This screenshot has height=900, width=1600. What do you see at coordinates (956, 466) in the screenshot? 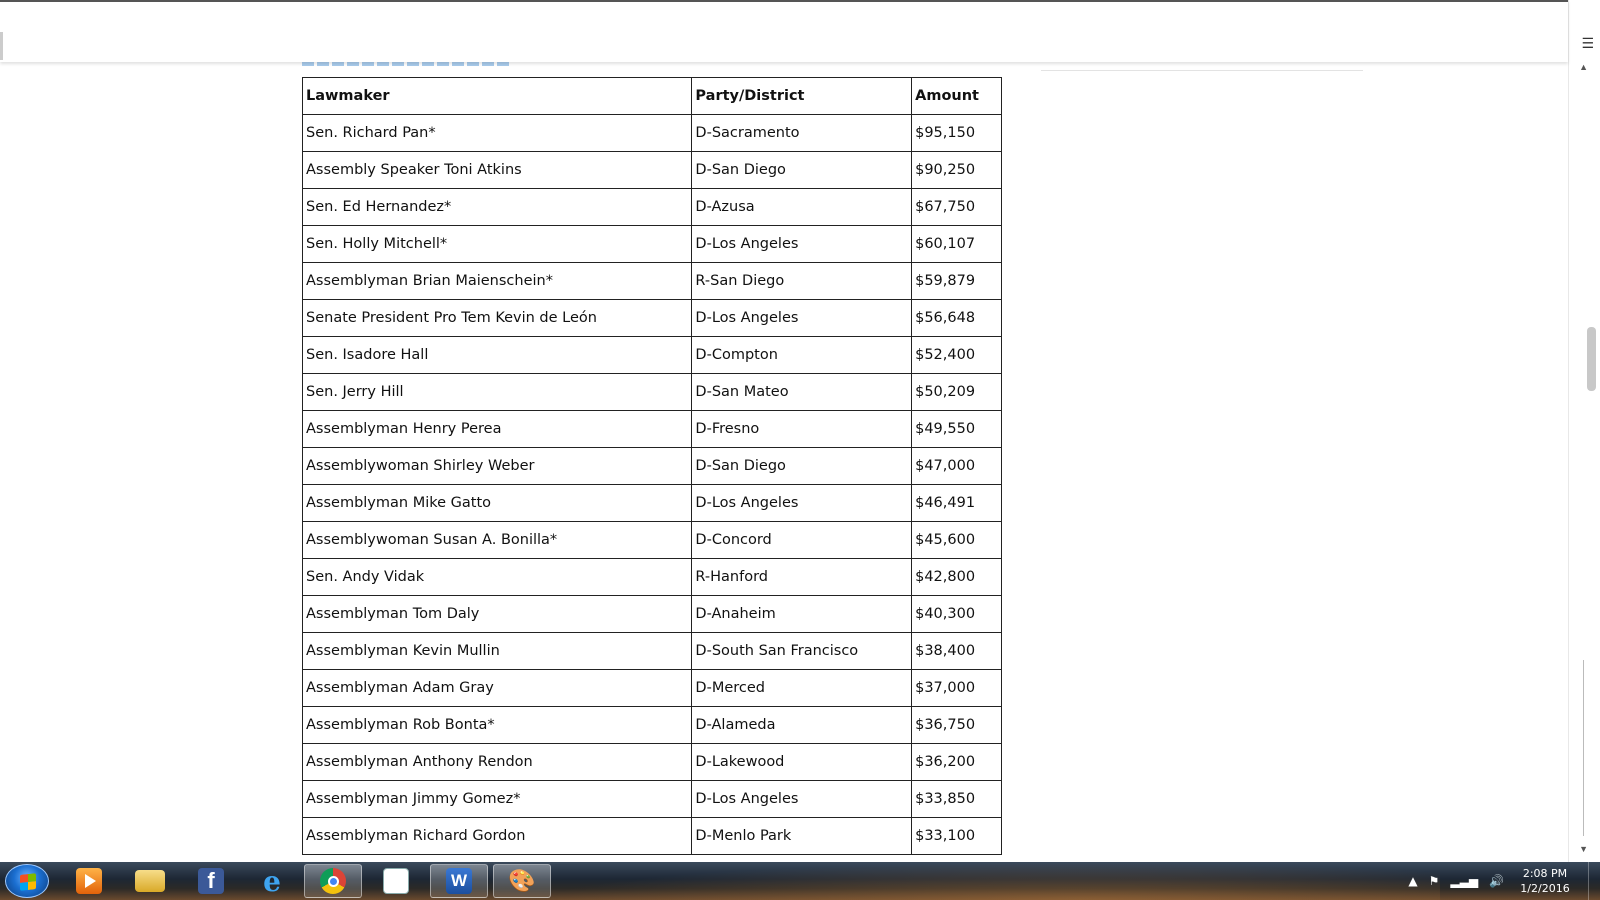
I see `cell-amount: $47,000` at bounding box center [956, 466].